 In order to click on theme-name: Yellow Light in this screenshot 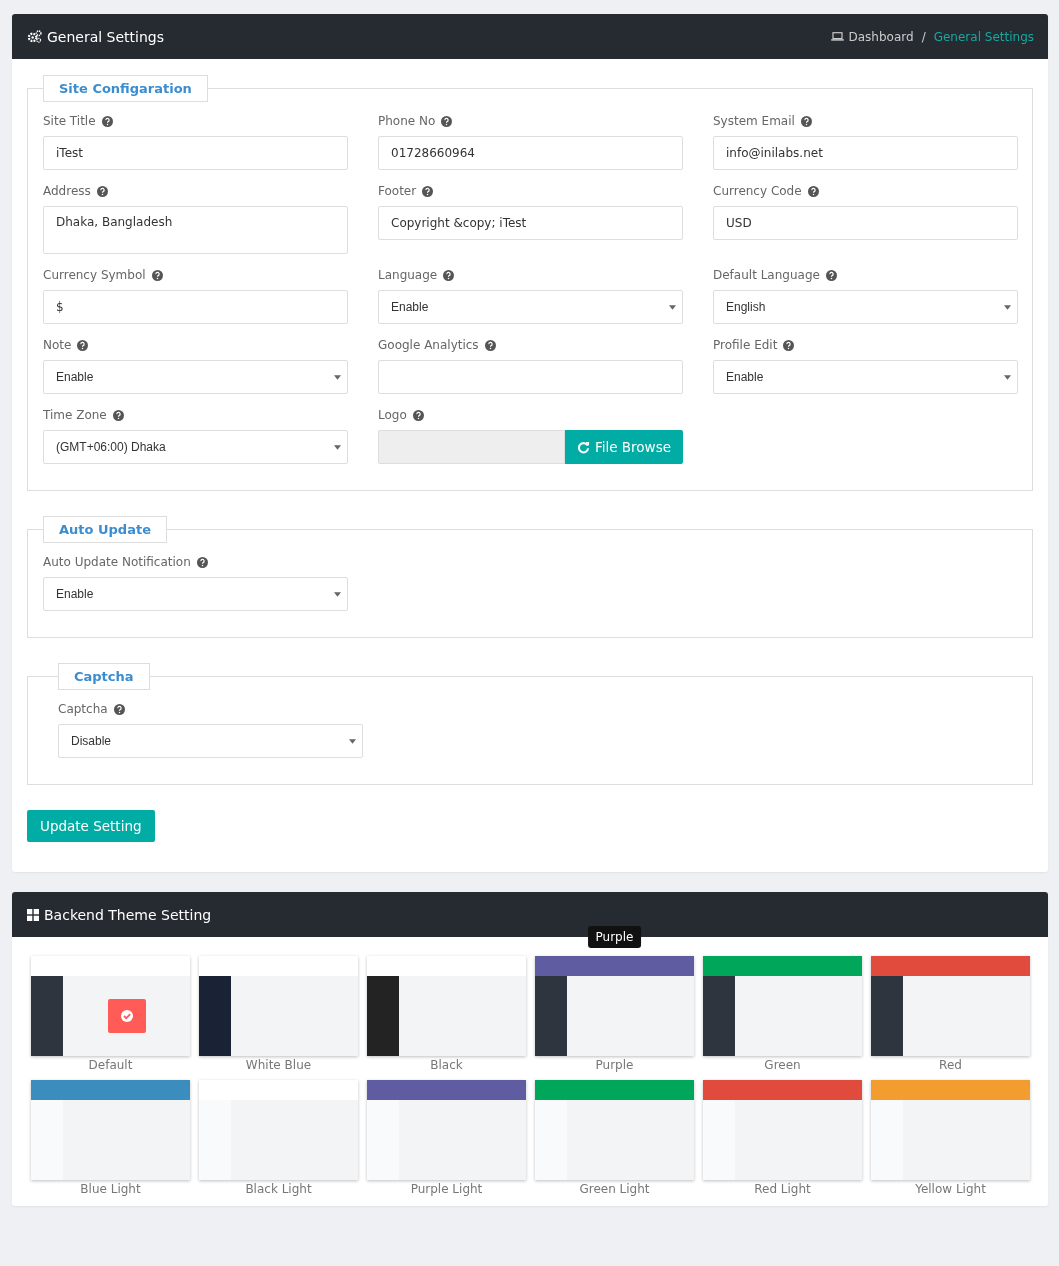, I will do `click(950, 1189)`.